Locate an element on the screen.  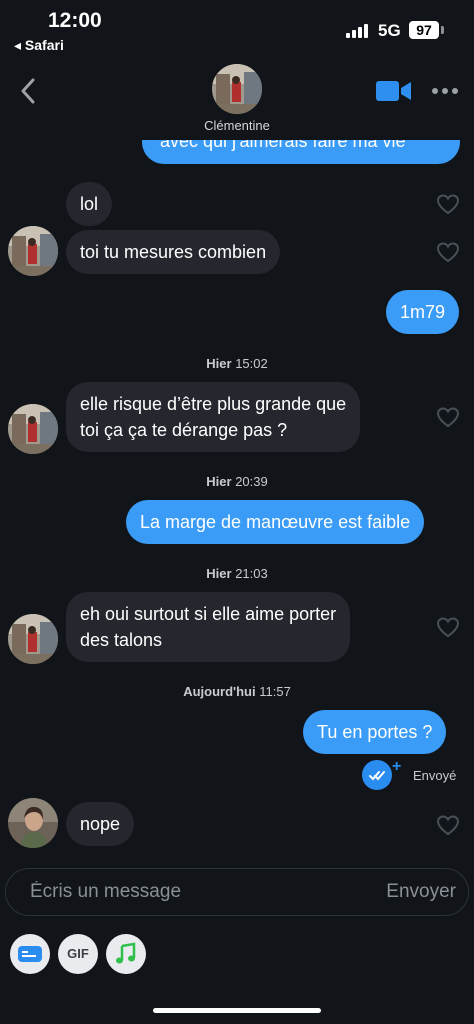
message-text: 1m79 is located at coordinates (423, 312).